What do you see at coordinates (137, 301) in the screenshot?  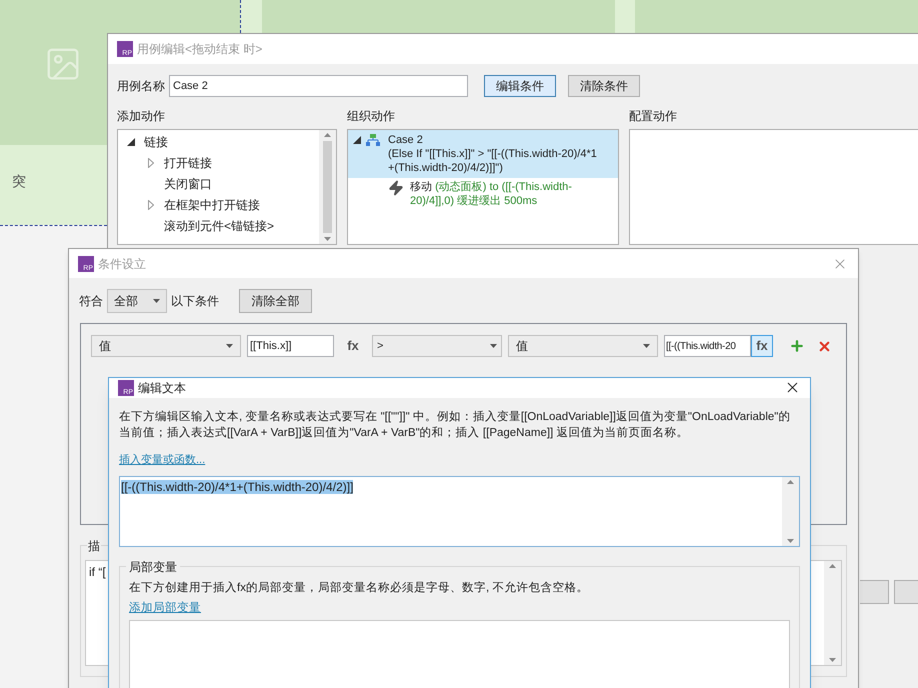 I see `match-dropdown: 全部` at bounding box center [137, 301].